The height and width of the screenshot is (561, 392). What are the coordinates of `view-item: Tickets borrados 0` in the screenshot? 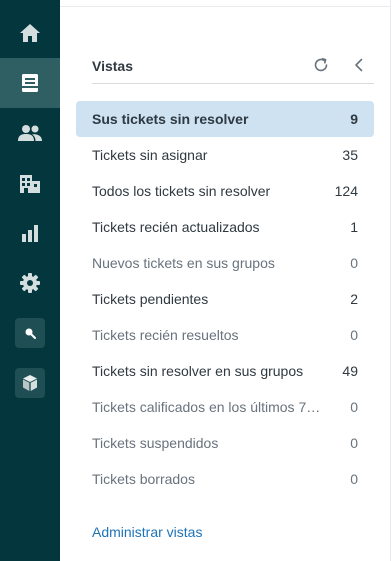 It's located at (225, 479).